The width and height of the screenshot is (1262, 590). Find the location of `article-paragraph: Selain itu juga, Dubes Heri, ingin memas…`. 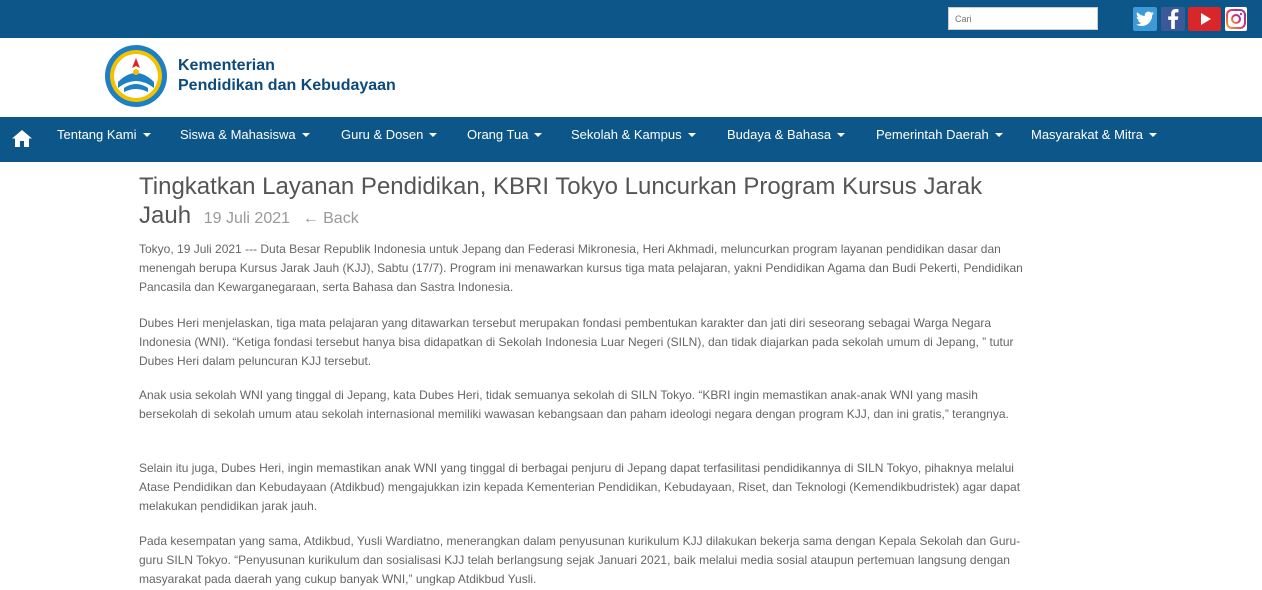

article-paragraph: Selain itu juga, Dubes Heri, ingin memas… is located at coordinates (580, 487).